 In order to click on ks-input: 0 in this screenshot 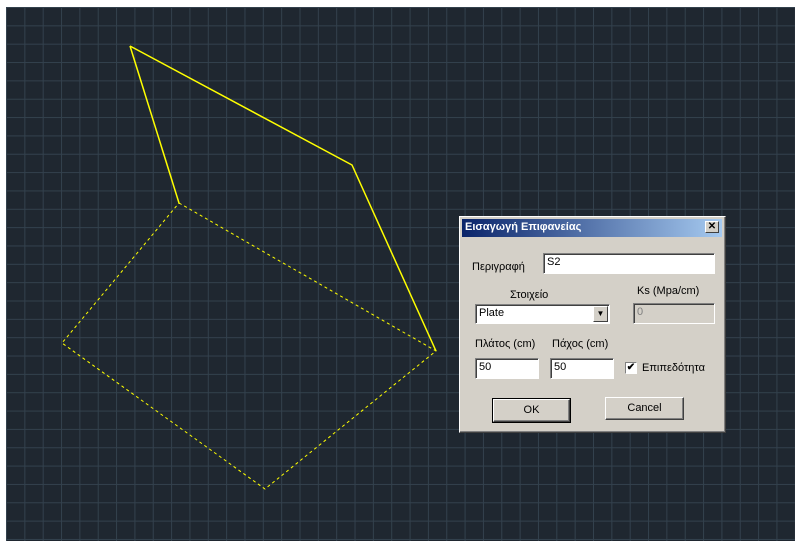, I will do `click(674, 313)`.